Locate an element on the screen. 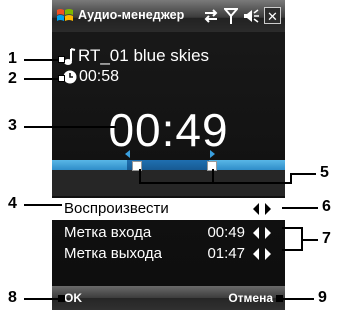 This screenshot has width=338, height=310. menu-item-label: Метка выхода is located at coordinates (113, 253).